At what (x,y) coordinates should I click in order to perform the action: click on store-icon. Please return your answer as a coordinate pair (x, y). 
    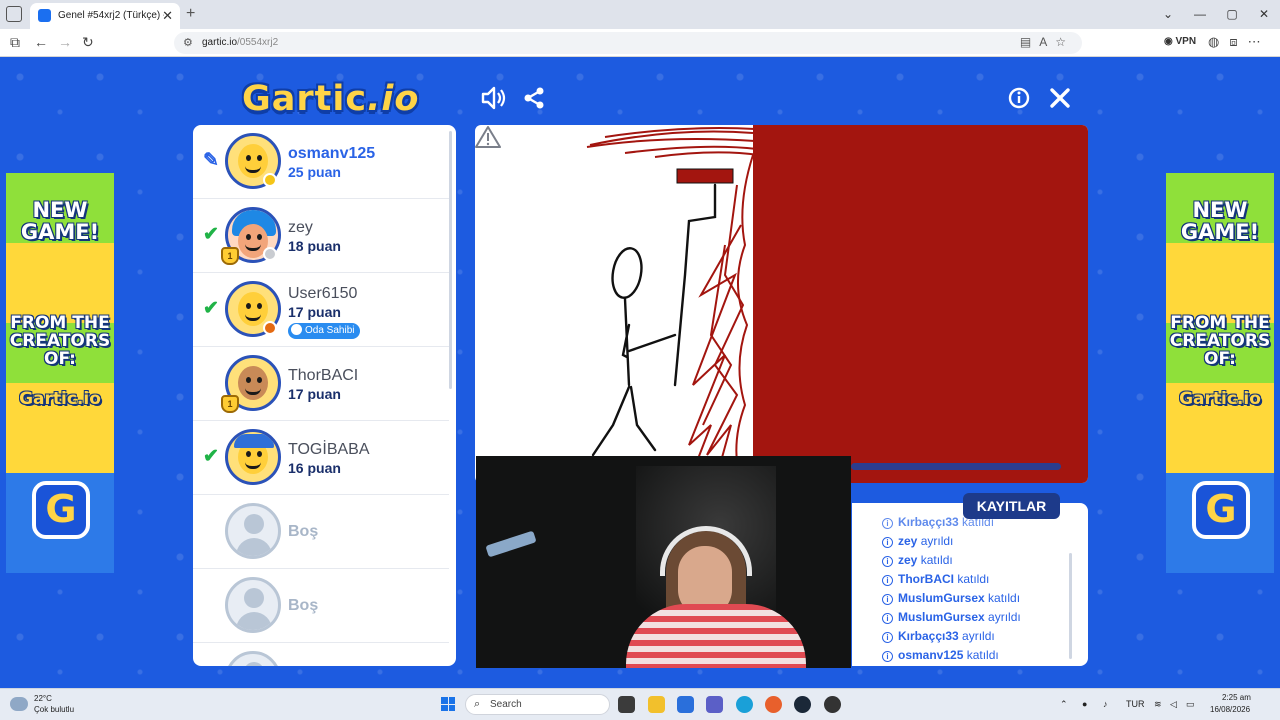
    Looking at the image, I should click on (685, 704).